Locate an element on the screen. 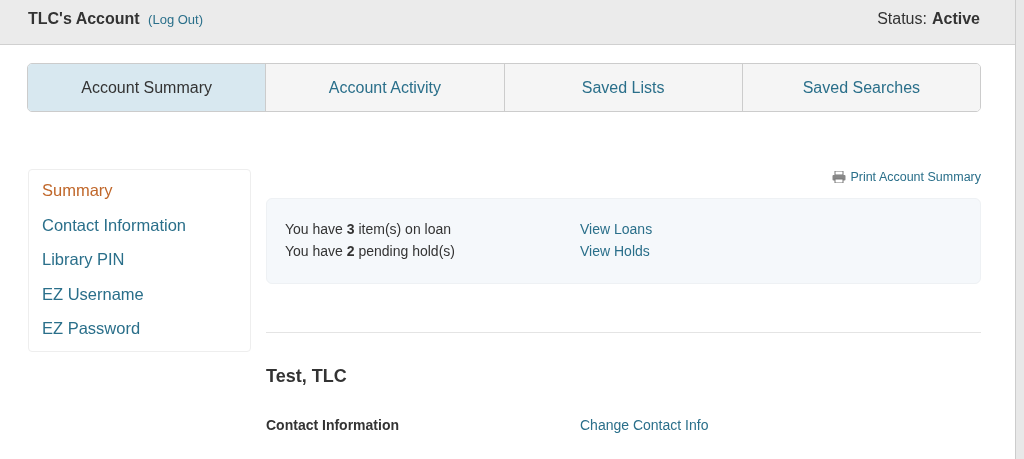 This screenshot has width=1024, height=459. section-label: Contact Information is located at coordinates (333, 425).